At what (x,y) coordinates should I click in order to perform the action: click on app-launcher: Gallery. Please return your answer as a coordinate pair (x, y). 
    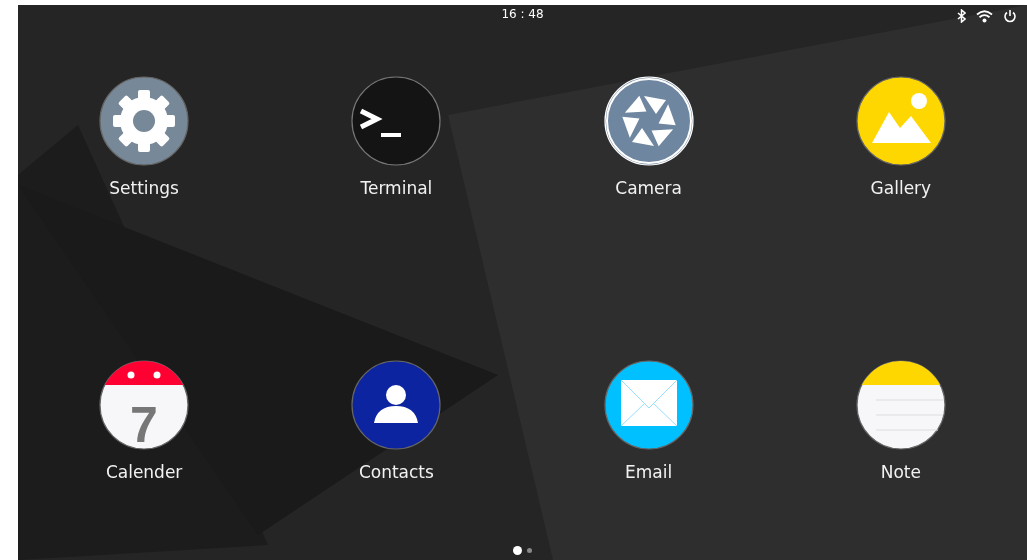
    Looking at the image, I should click on (900, 137).